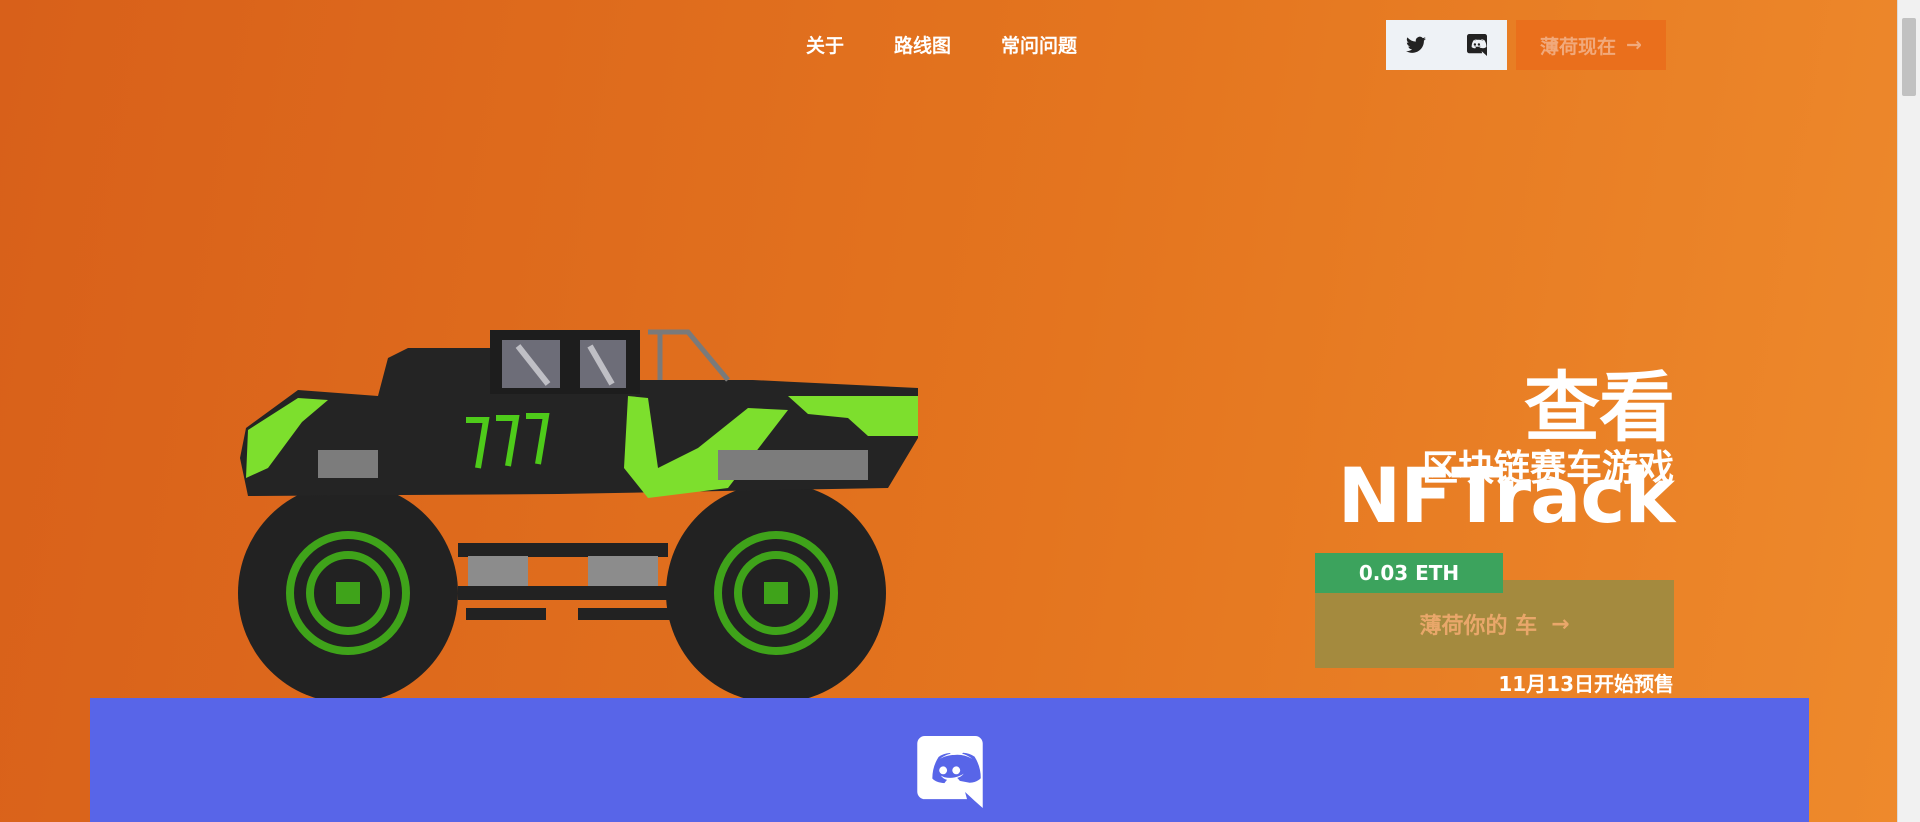  What do you see at coordinates (1547, 468) in the screenshot?
I see `hero-subtitle: 区块链赛车游戏` at bounding box center [1547, 468].